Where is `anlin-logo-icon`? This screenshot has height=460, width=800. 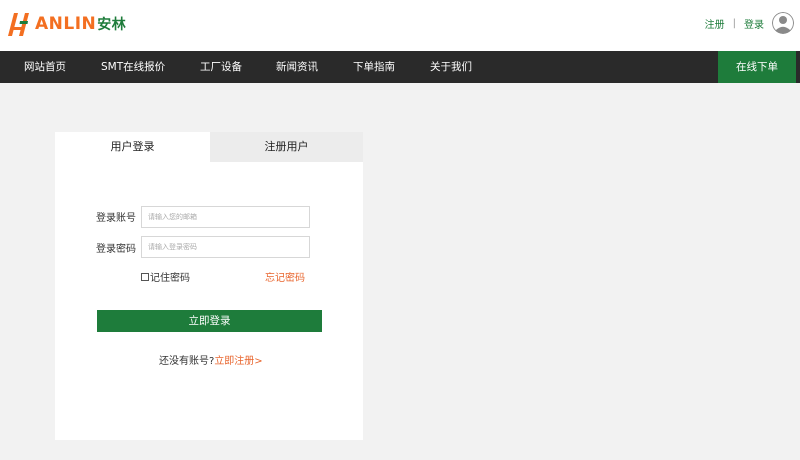
anlin-logo-icon is located at coordinates (18, 24).